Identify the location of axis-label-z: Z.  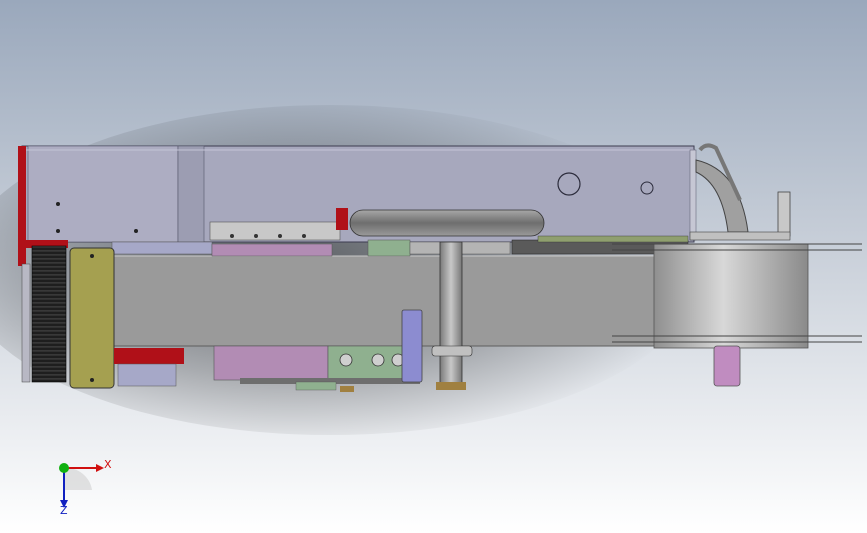
(64, 510).